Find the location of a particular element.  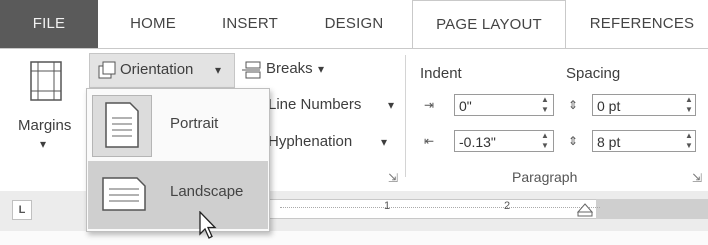

tab-design: DESIGN is located at coordinates (354, 24).